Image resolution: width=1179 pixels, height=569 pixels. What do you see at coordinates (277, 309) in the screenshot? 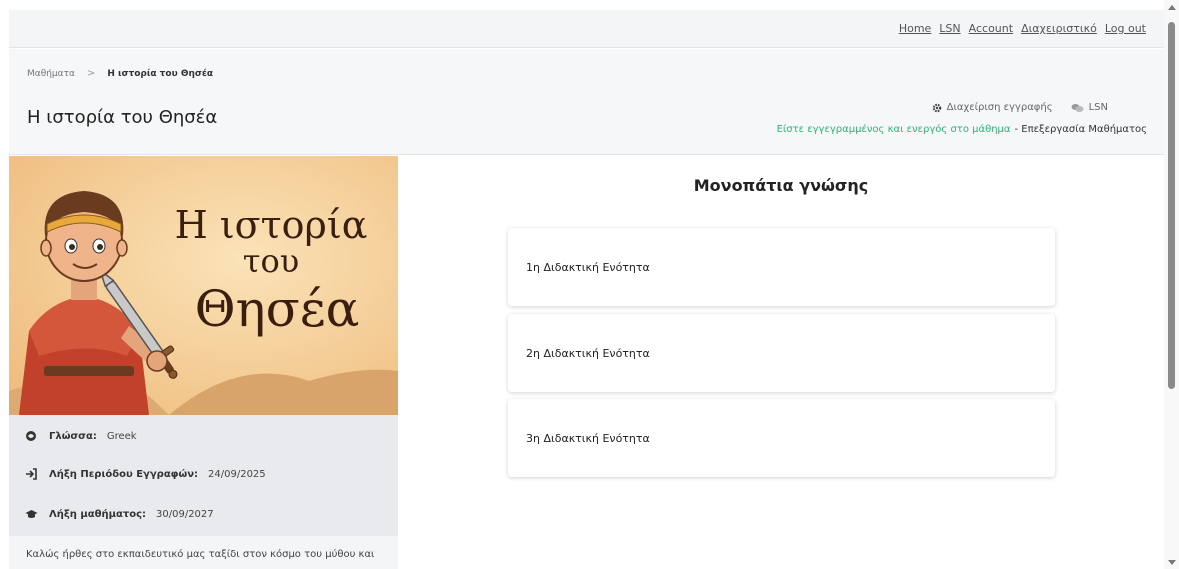
I see `hero-title-line3: Θησέα` at bounding box center [277, 309].